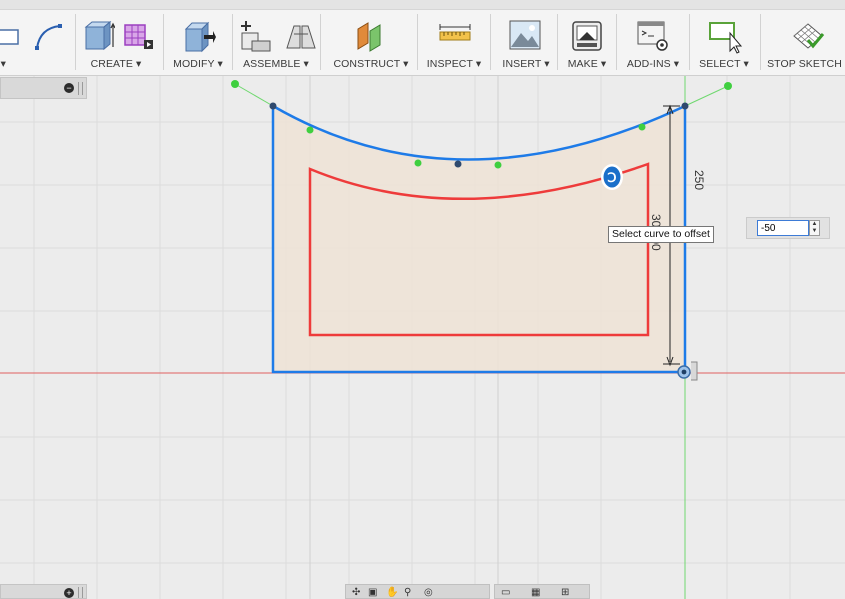 The width and height of the screenshot is (845, 599). What do you see at coordinates (587, 64) in the screenshot?
I see `make-menu-label: MAKE ▾` at bounding box center [587, 64].